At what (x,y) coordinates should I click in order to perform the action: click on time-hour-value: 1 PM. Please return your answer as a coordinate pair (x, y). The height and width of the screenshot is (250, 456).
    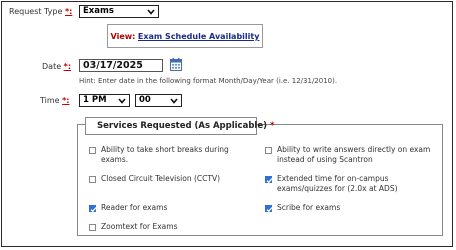
    Looking at the image, I should click on (95, 100).